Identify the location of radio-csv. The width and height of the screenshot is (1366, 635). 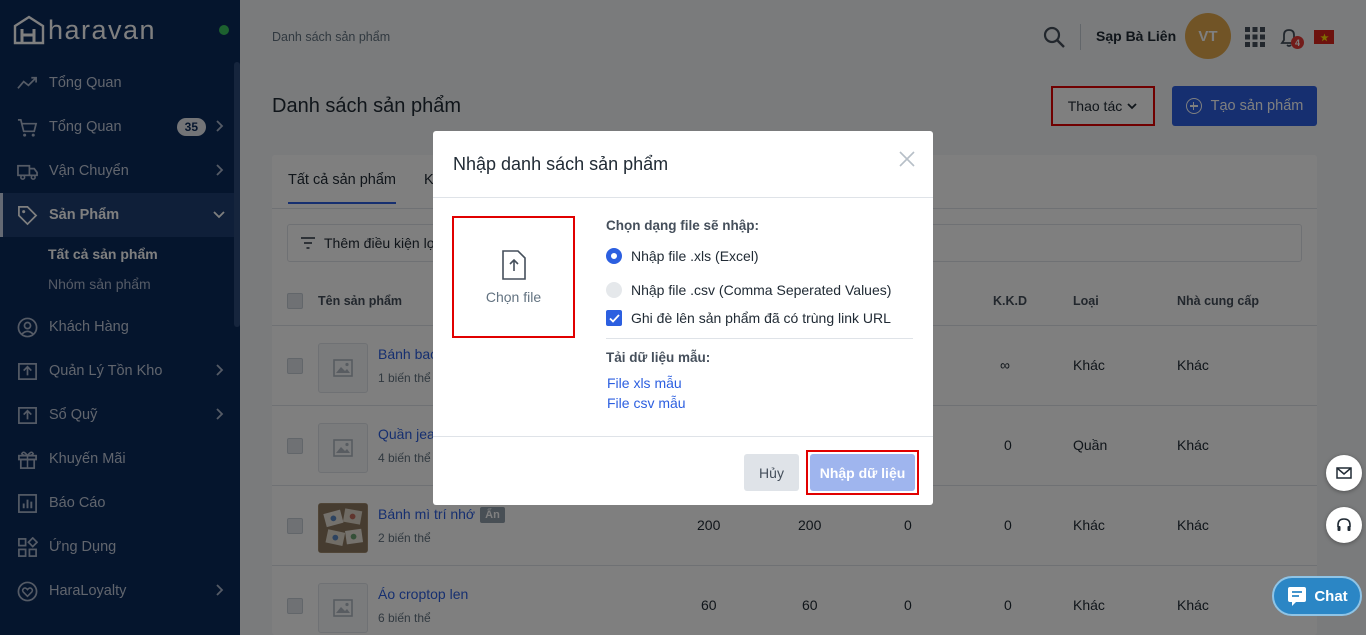
(614, 290).